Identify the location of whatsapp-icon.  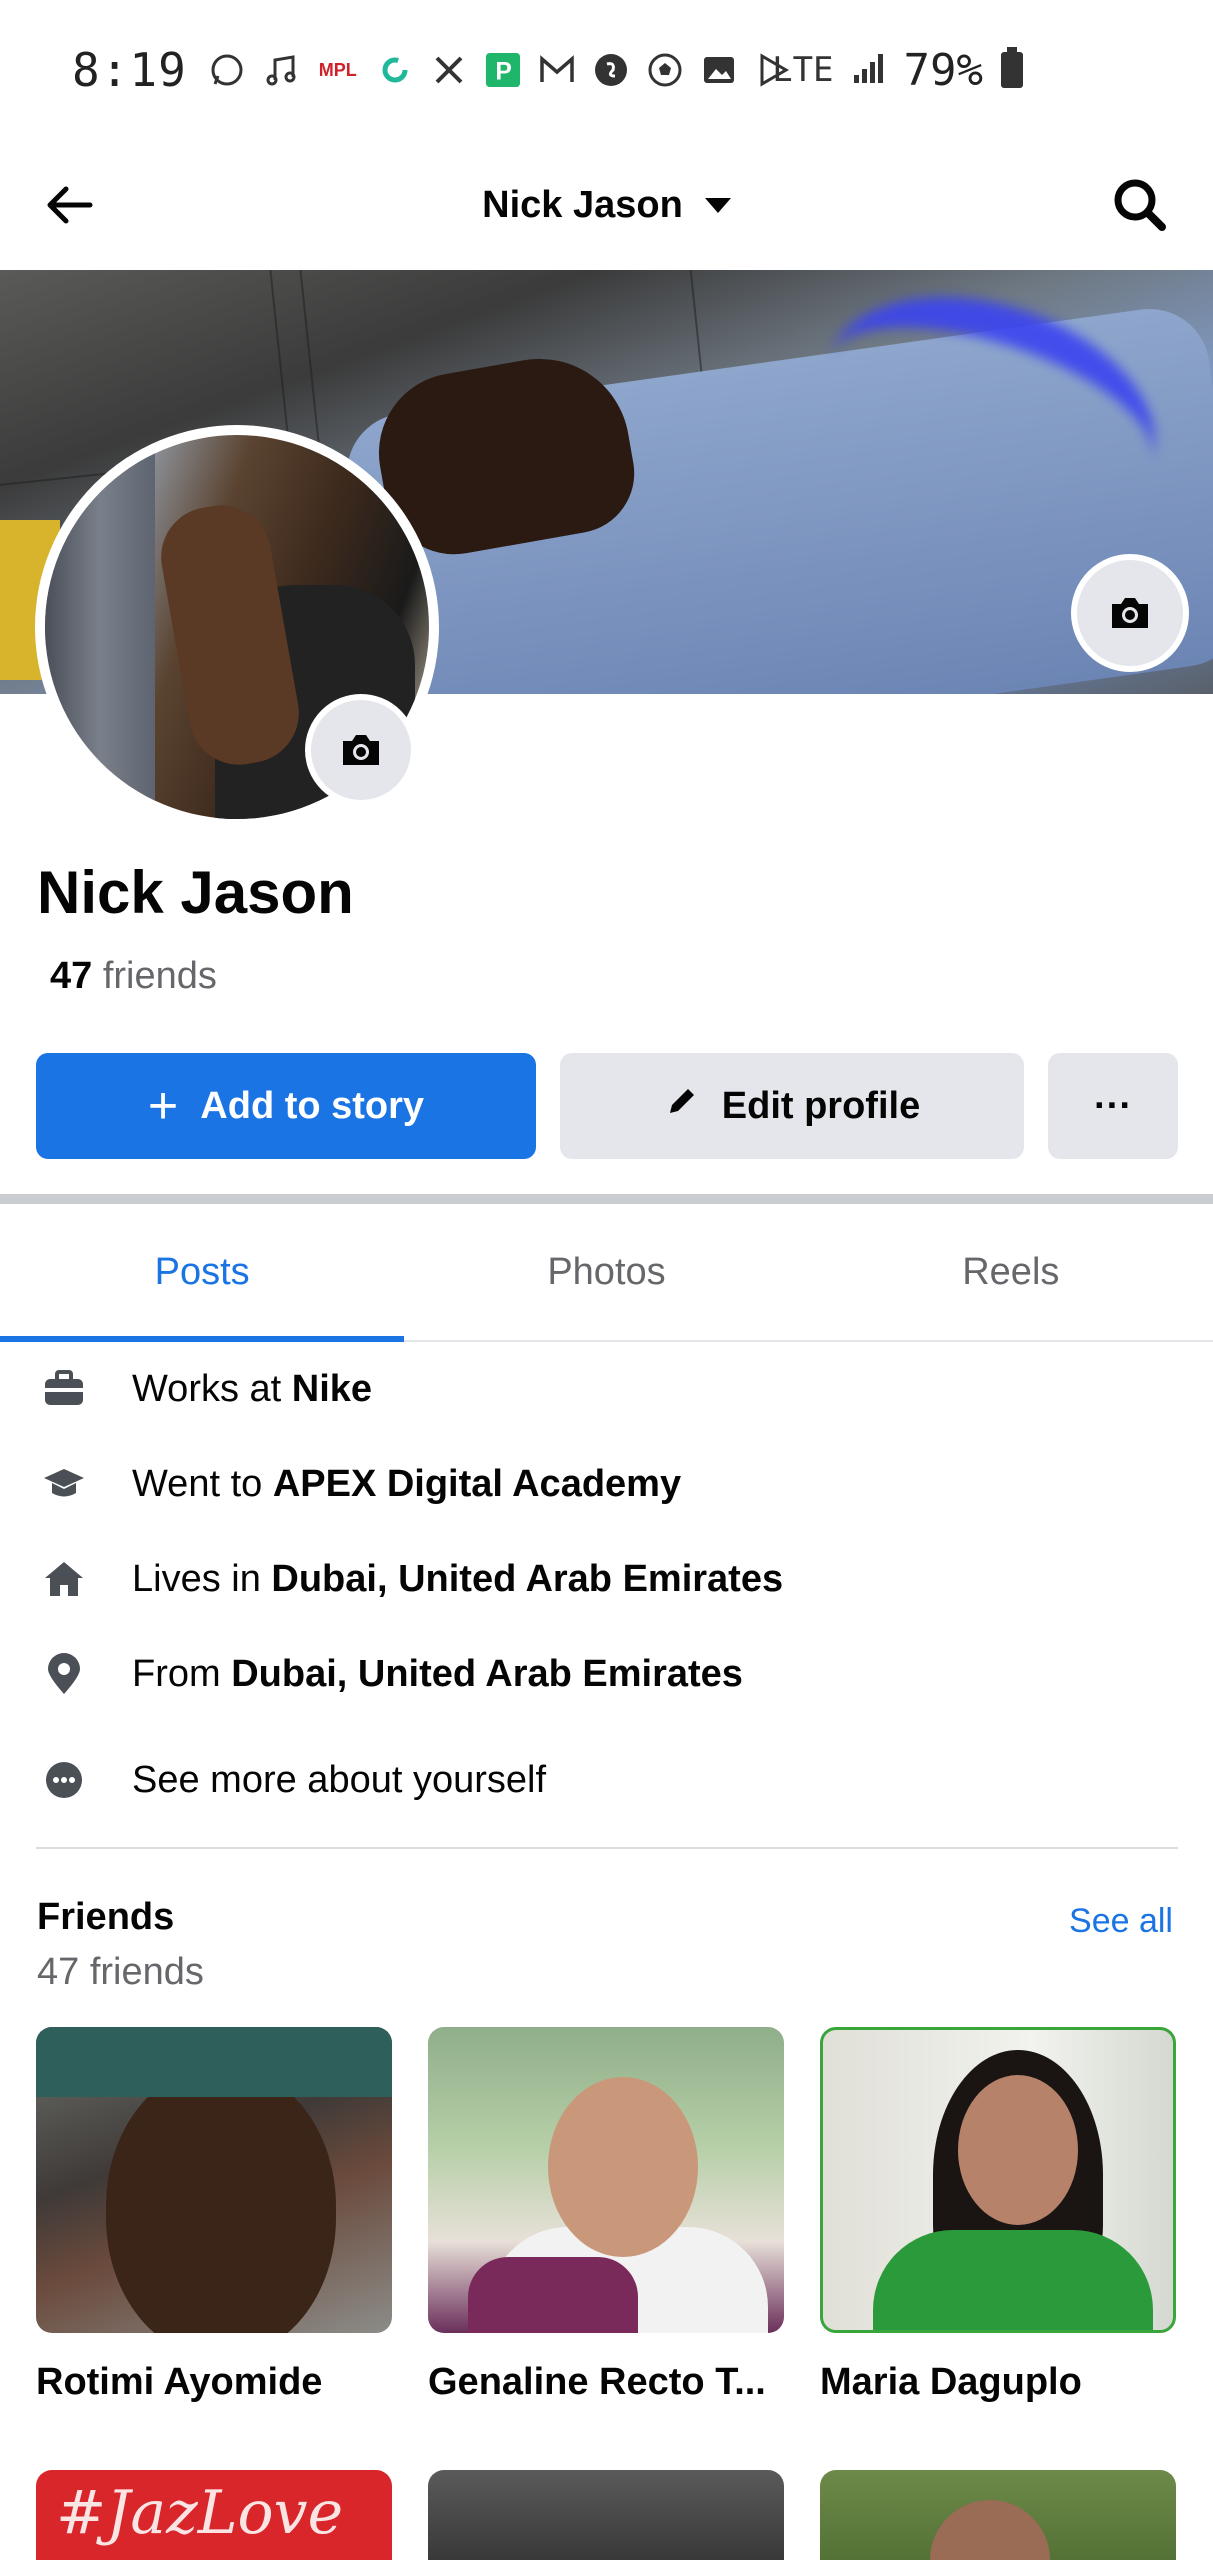
(227, 70).